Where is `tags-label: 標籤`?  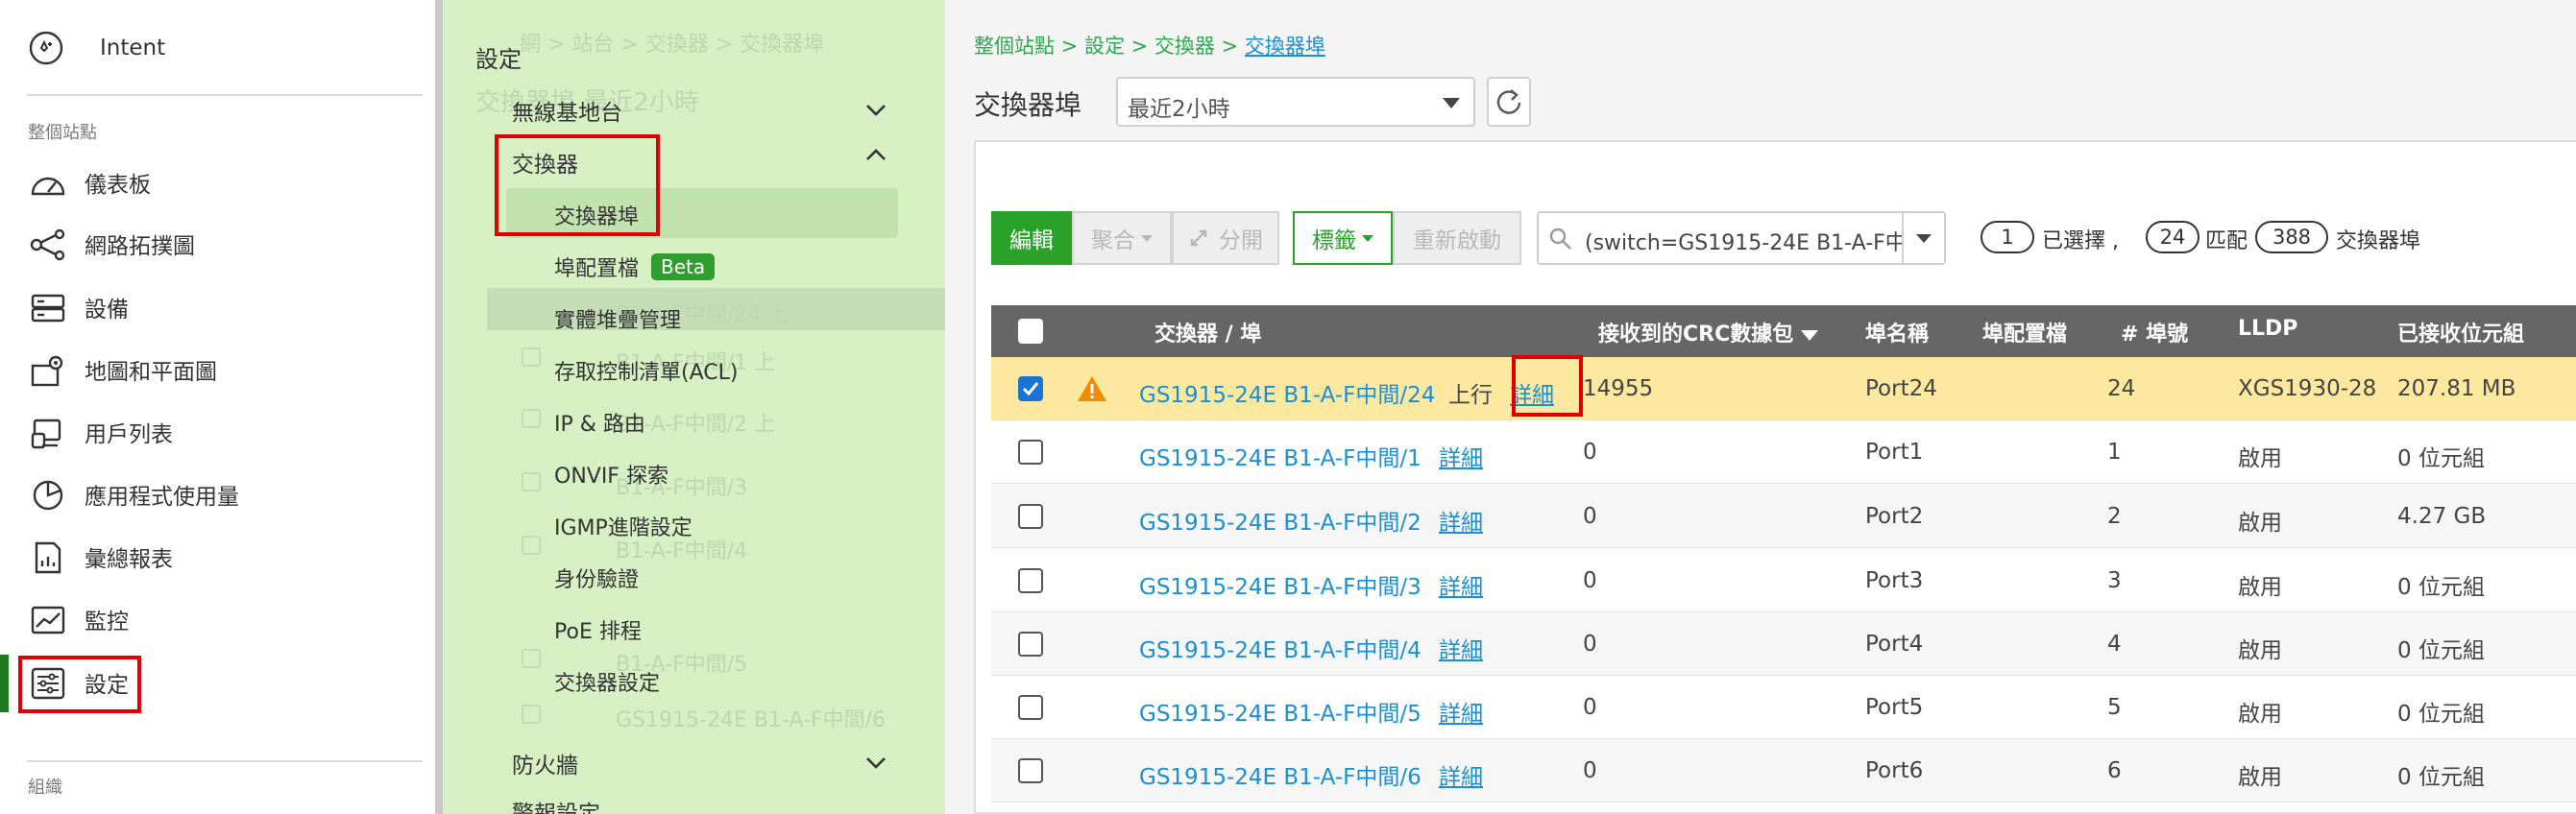
tags-label: 標籤 is located at coordinates (1334, 240).